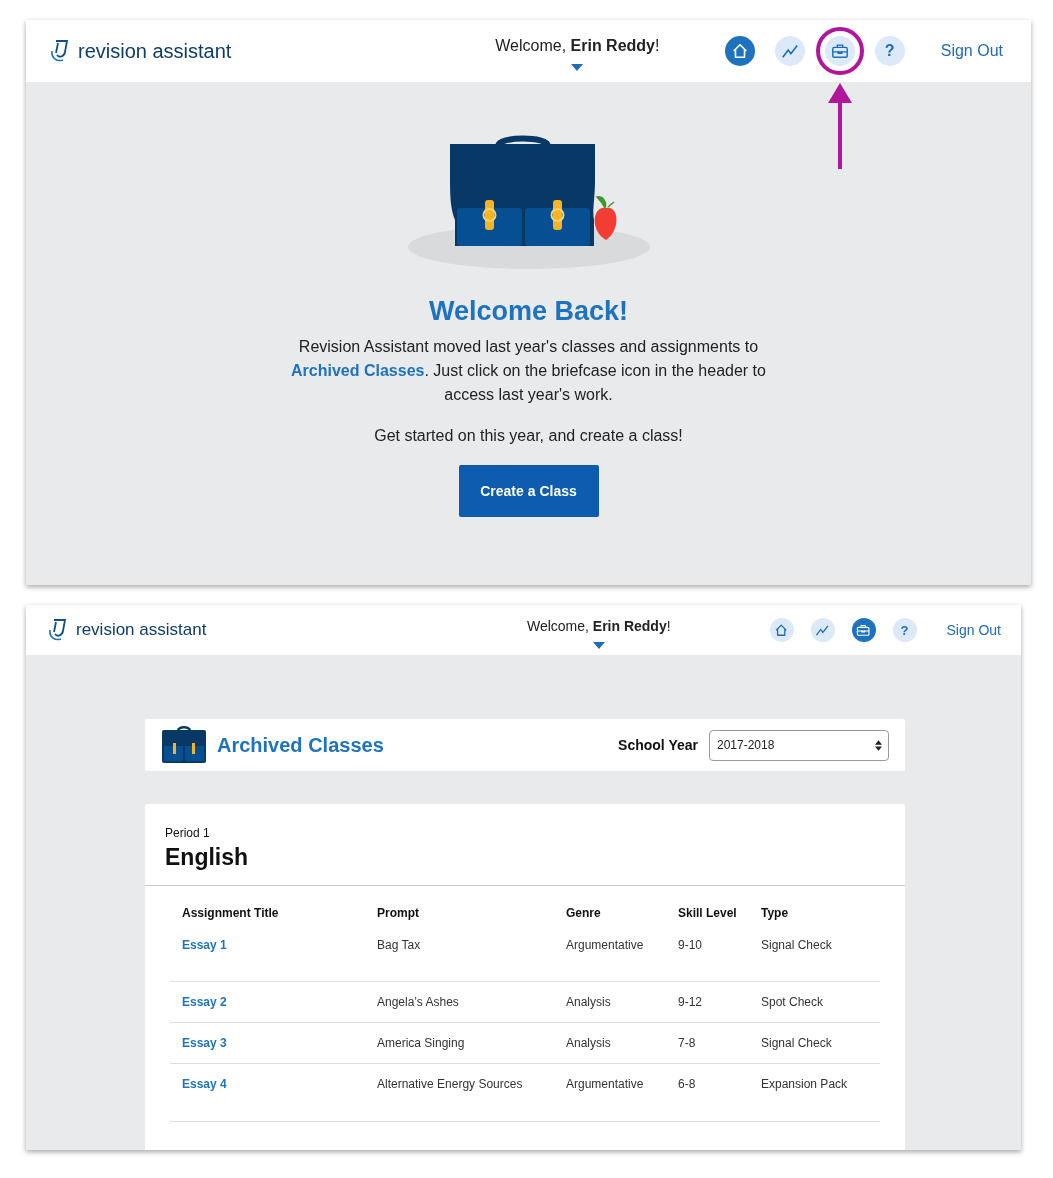 The width and height of the screenshot is (1053, 1178). I want to click on assignment-link: Essay 4, so click(204, 1084).